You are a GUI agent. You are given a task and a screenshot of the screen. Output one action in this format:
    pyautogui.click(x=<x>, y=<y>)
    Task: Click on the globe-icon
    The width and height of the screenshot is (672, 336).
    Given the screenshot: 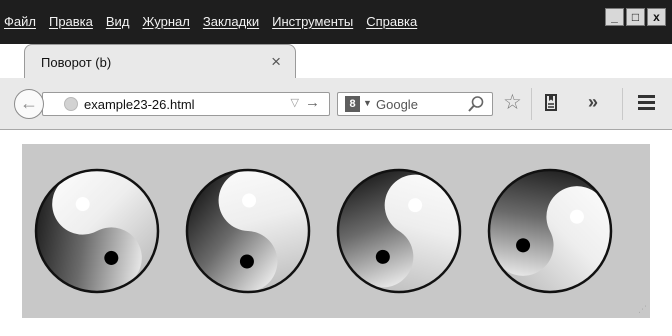 What is the action you would take?
    pyautogui.click(x=71, y=104)
    